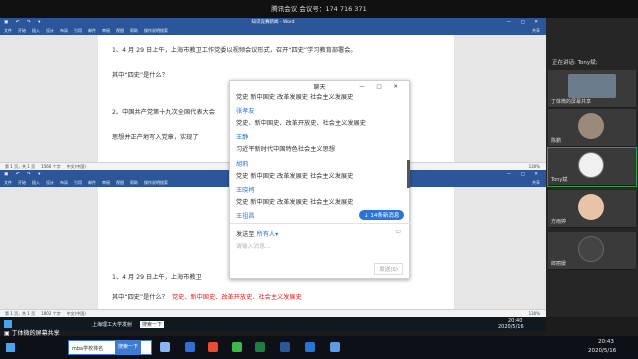 The width and height of the screenshot is (638, 359). Describe the element at coordinates (398, 231) in the screenshot. I see `attach-file-icon: ▭` at that location.